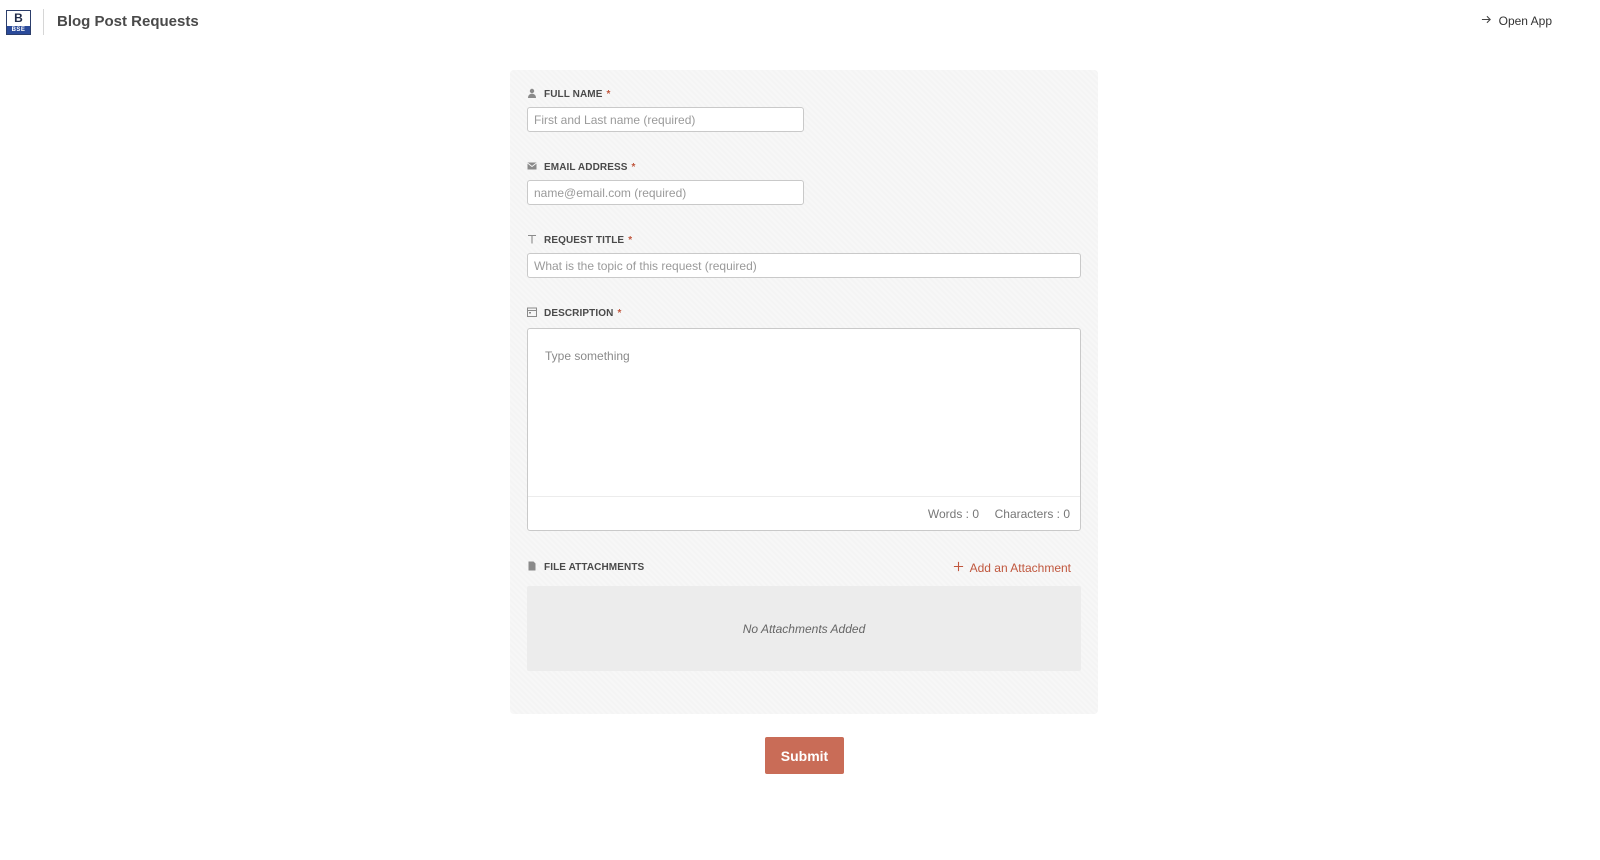 The width and height of the screenshot is (1600, 860). I want to click on envelope-icon, so click(532, 167).